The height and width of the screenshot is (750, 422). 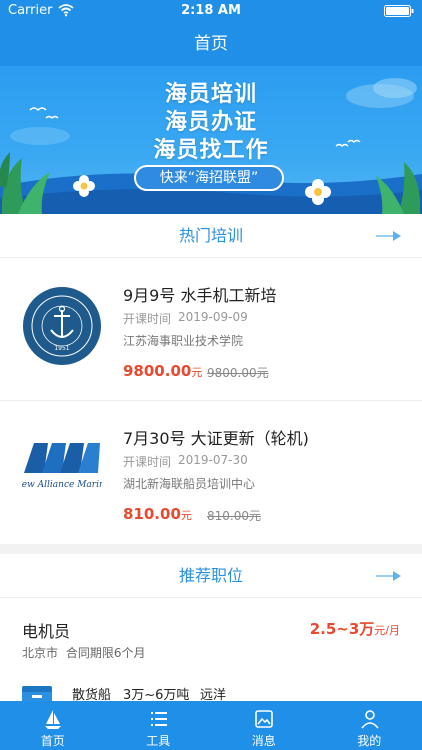 What do you see at coordinates (62, 326) in the screenshot?
I see `jiangsu-maritime-logo: 1951` at bounding box center [62, 326].